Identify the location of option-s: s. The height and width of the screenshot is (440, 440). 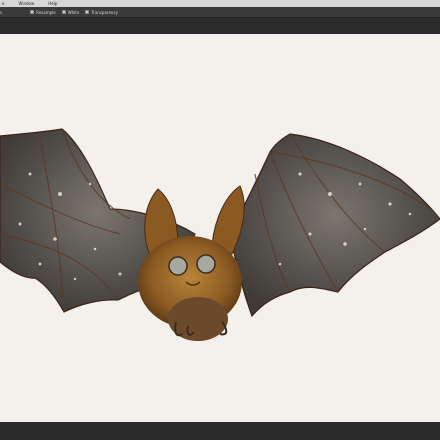
(1, 12).